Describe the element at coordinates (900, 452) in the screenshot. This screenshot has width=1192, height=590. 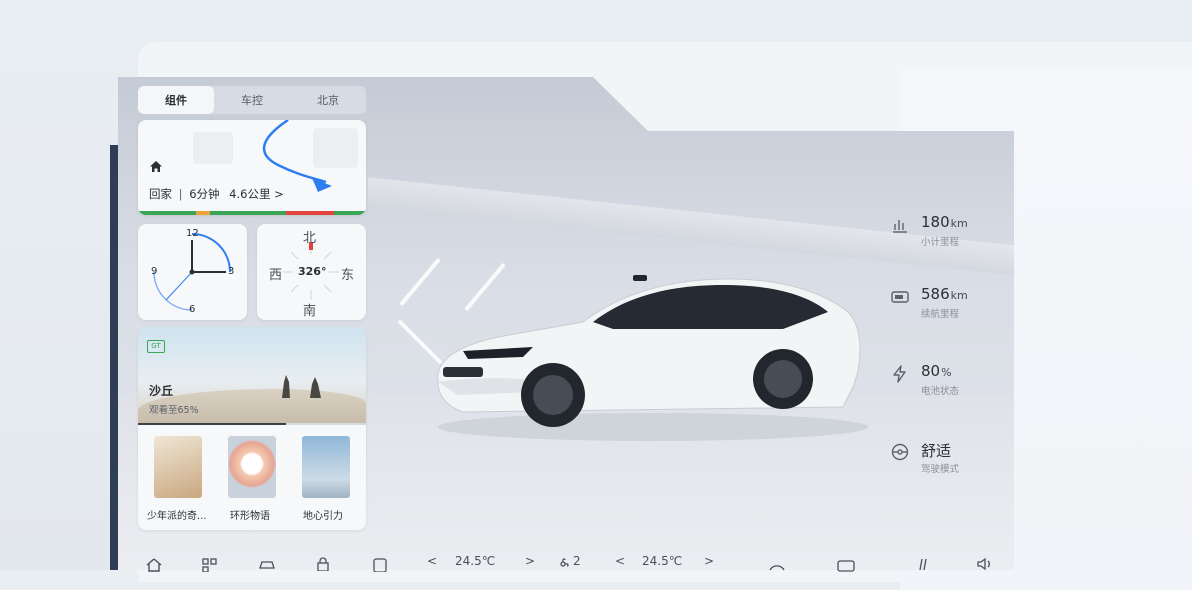
I see `steering-wheel-icon` at that location.